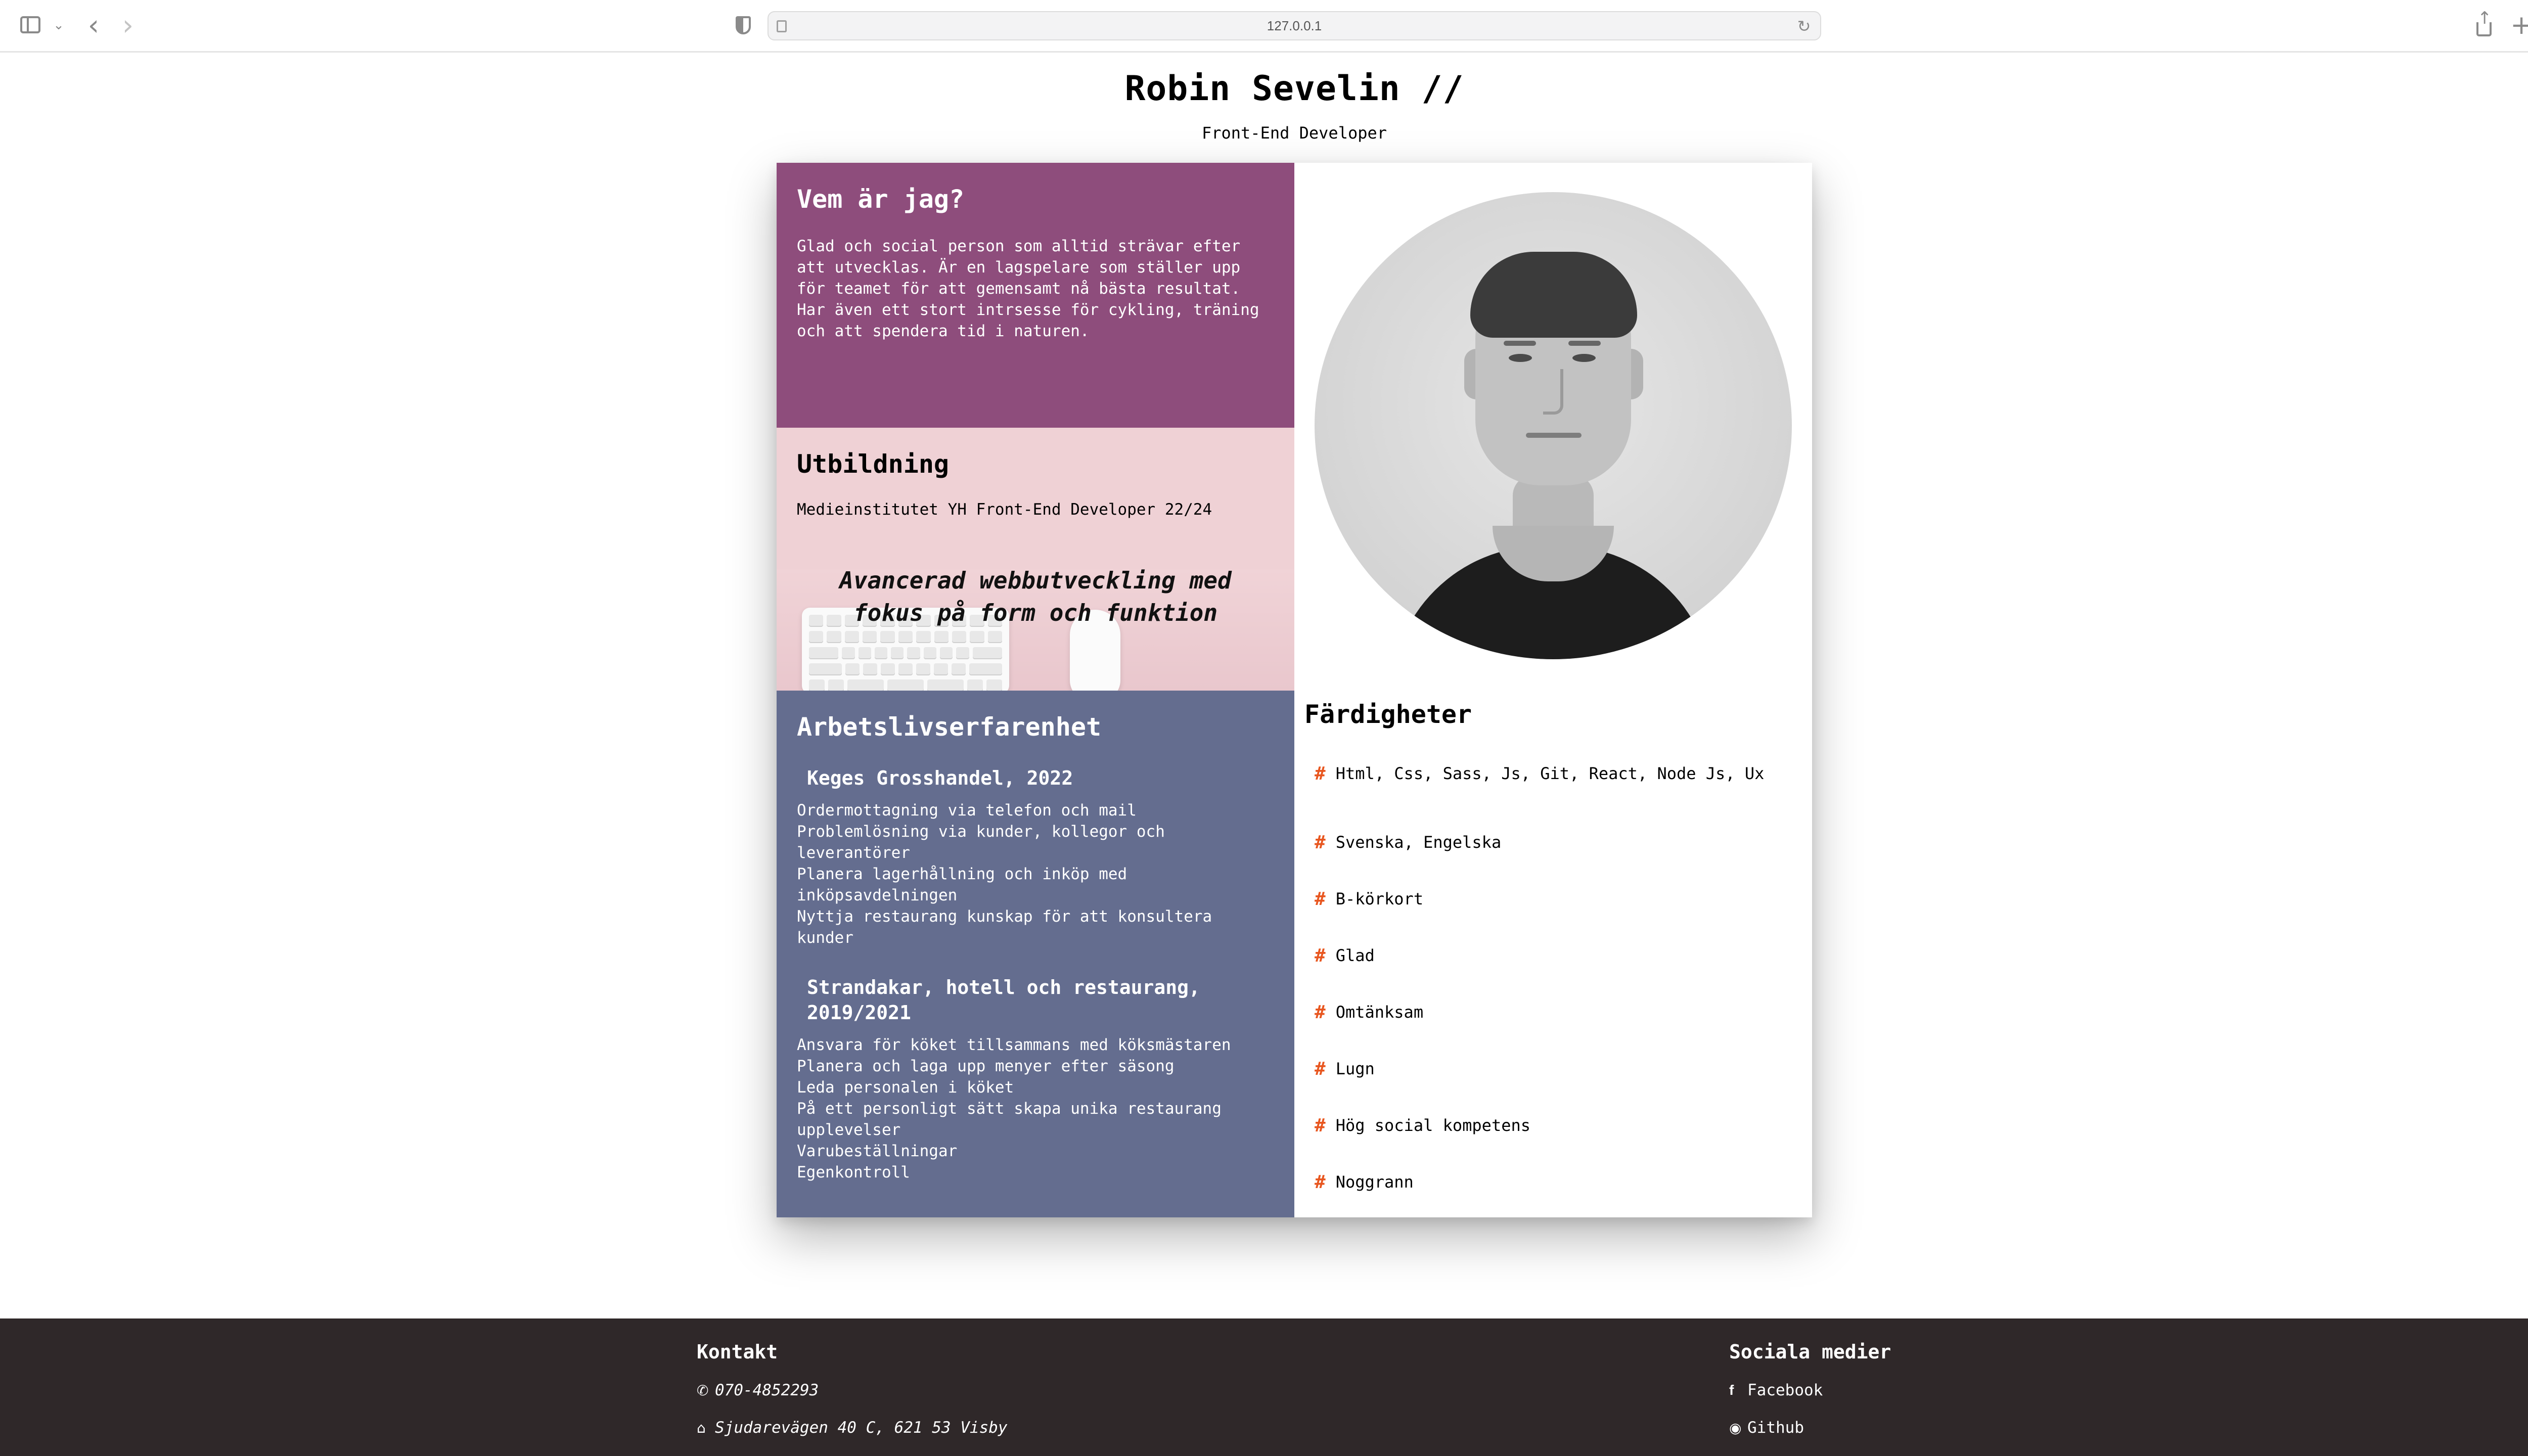 This screenshot has width=2528, height=1456. I want to click on skills-heading: Färdigheter, so click(1388, 714).